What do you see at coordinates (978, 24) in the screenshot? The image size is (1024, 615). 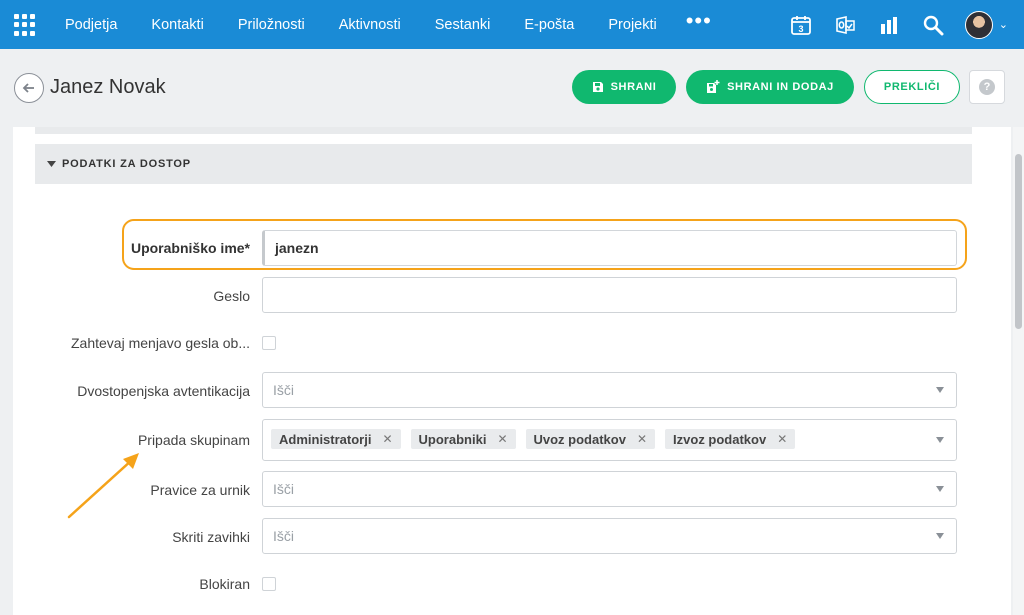 I see `avatar` at bounding box center [978, 24].